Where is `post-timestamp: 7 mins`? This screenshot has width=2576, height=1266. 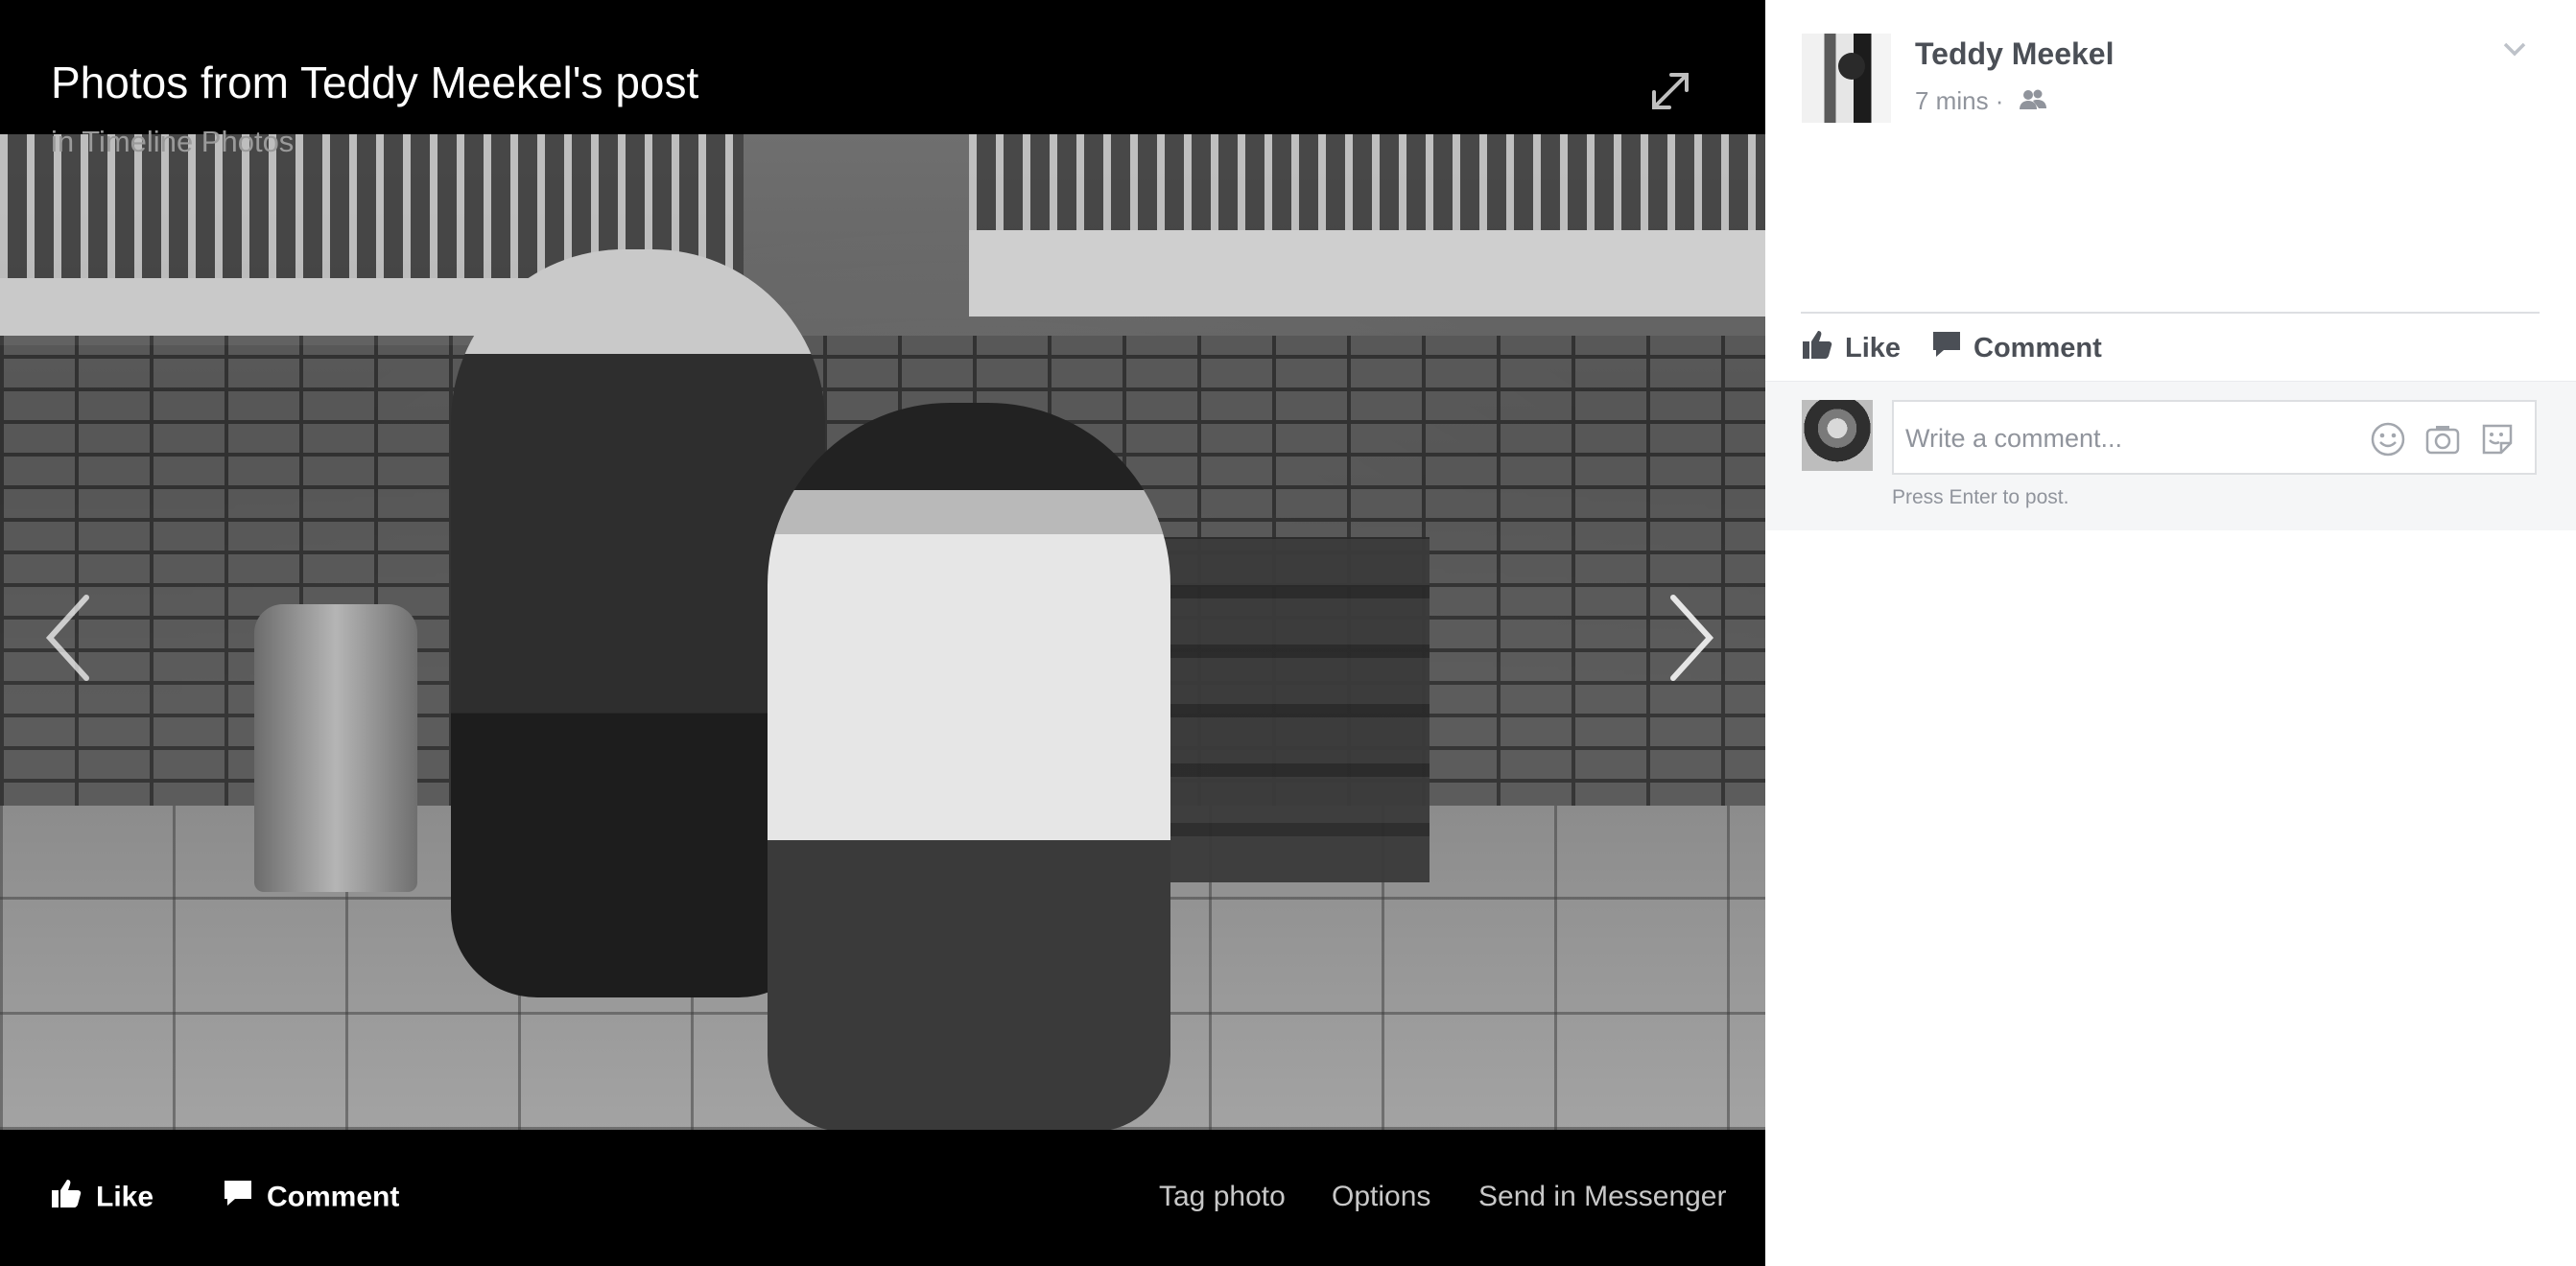
post-timestamp: 7 mins is located at coordinates (1952, 101).